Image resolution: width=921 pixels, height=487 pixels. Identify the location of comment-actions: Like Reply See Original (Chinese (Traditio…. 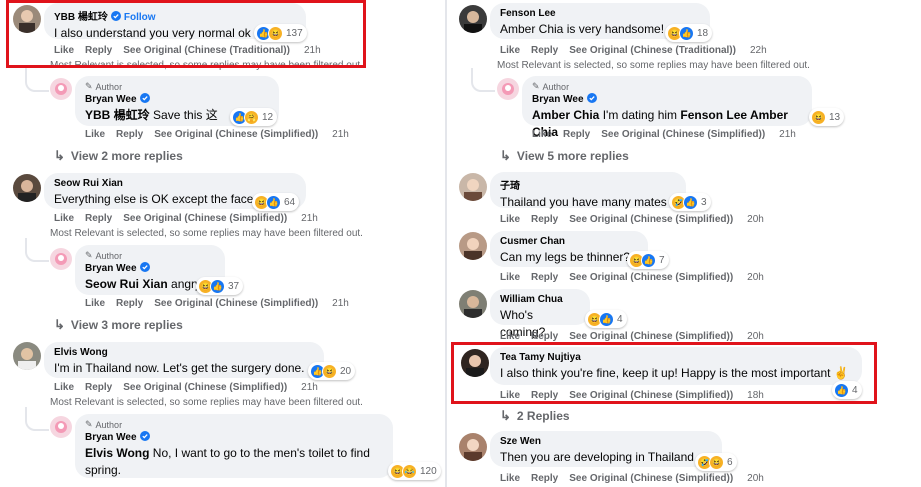
(639, 50).